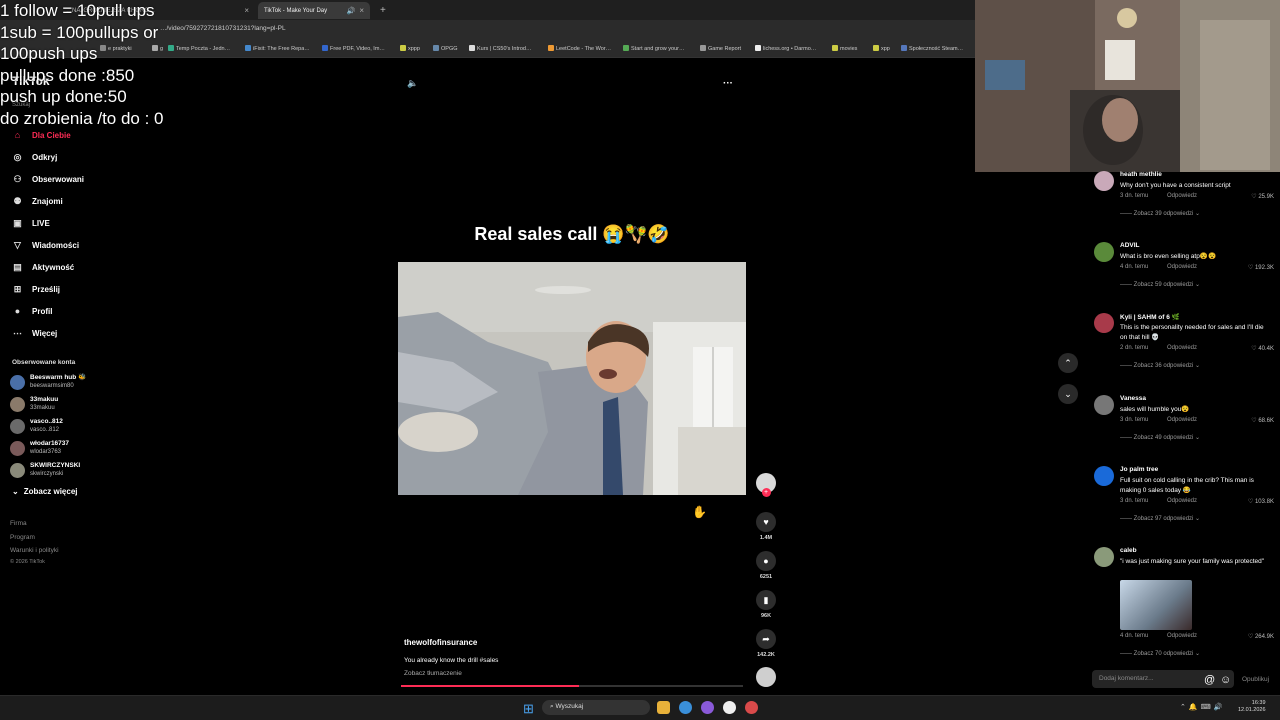  Describe the element at coordinates (35, 157) in the screenshot. I see `sidebar-item-compass: ◎ Odkryj` at that location.